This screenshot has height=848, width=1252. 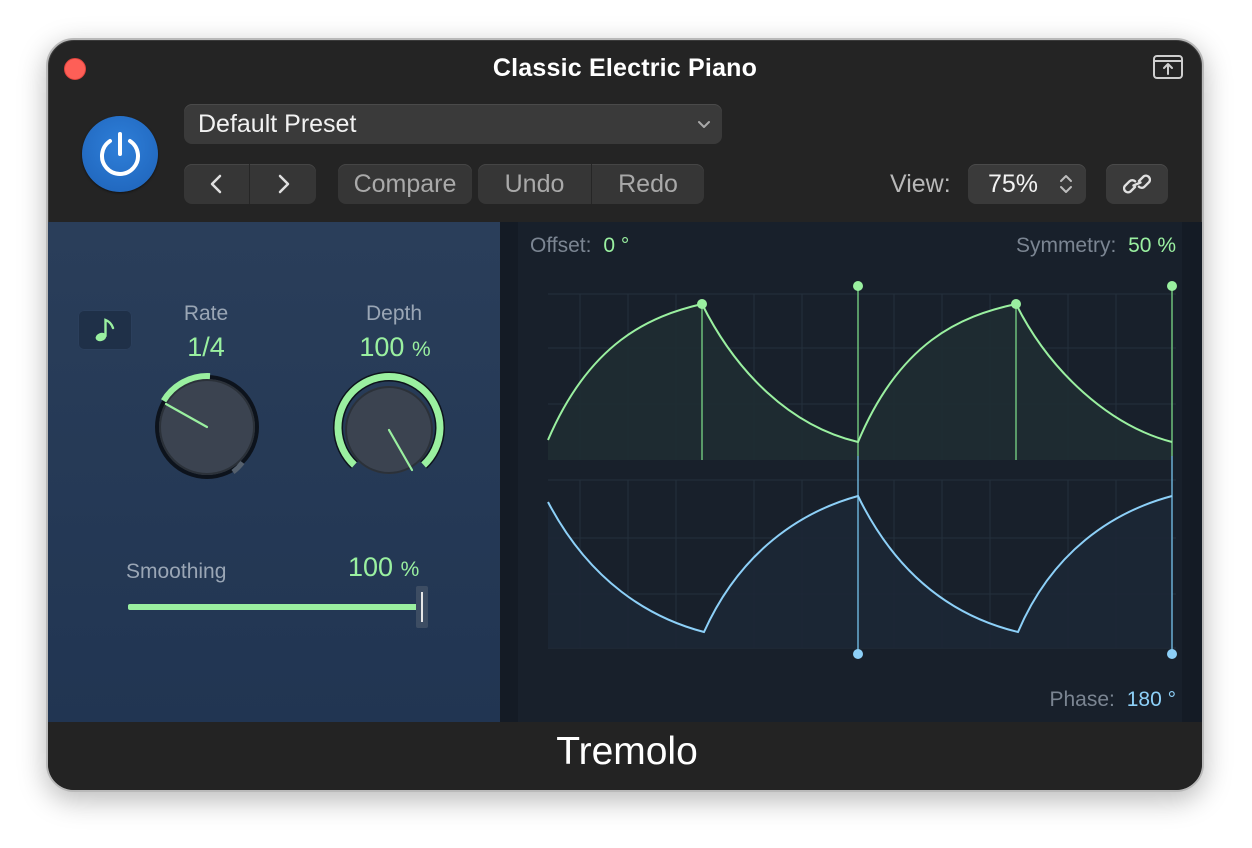 I want to click on smoothing-value: 100, so click(x=371, y=567).